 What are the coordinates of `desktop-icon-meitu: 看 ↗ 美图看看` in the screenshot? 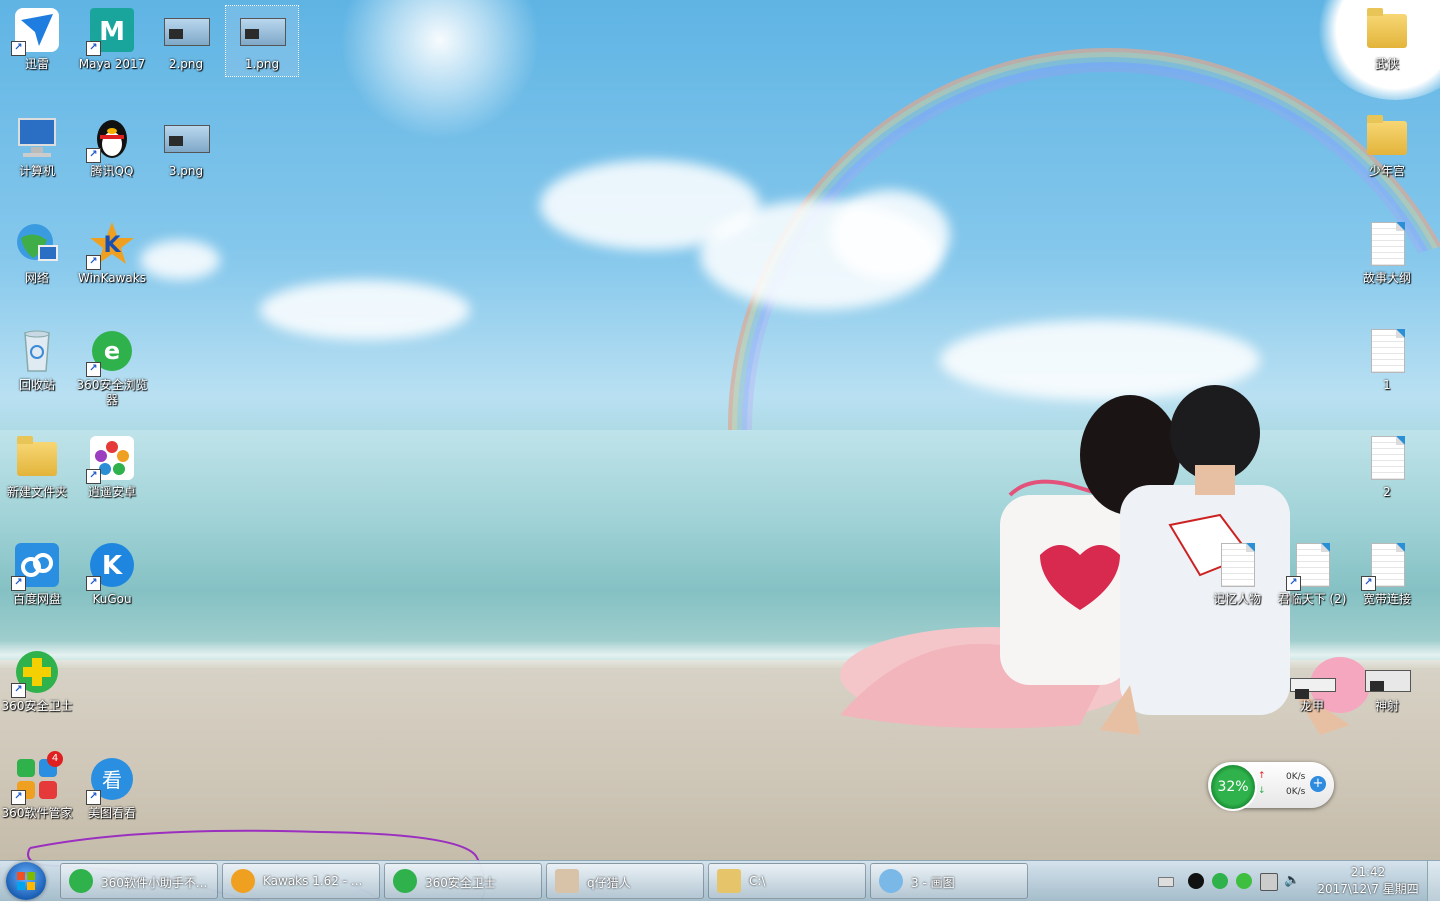 It's located at (112, 788).